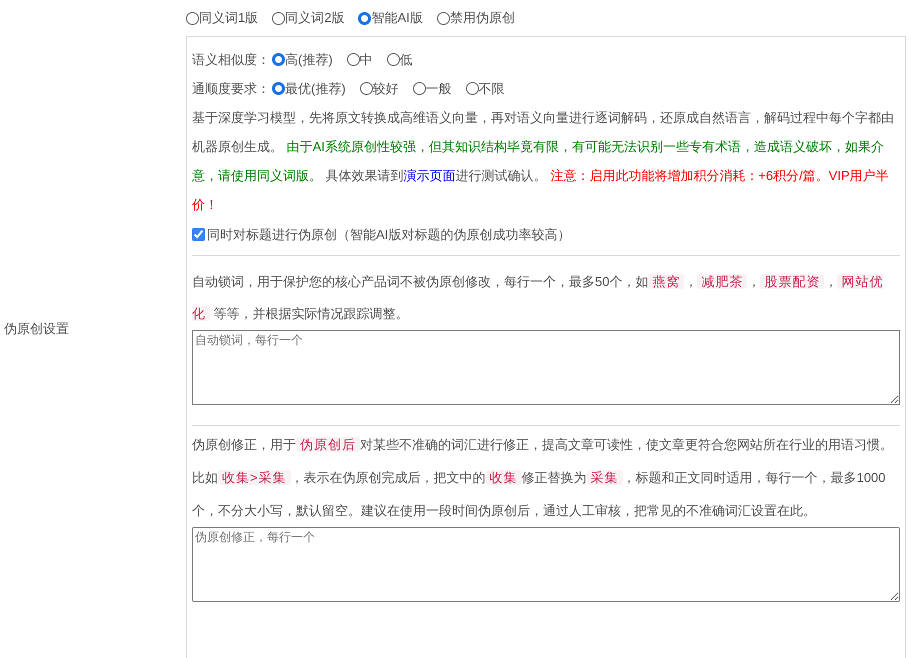 This screenshot has height=658, width=911. Describe the element at coordinates (546, 564) in the screenshot. I see `corrections-field: 伪原创修正，每行一个` at that location.